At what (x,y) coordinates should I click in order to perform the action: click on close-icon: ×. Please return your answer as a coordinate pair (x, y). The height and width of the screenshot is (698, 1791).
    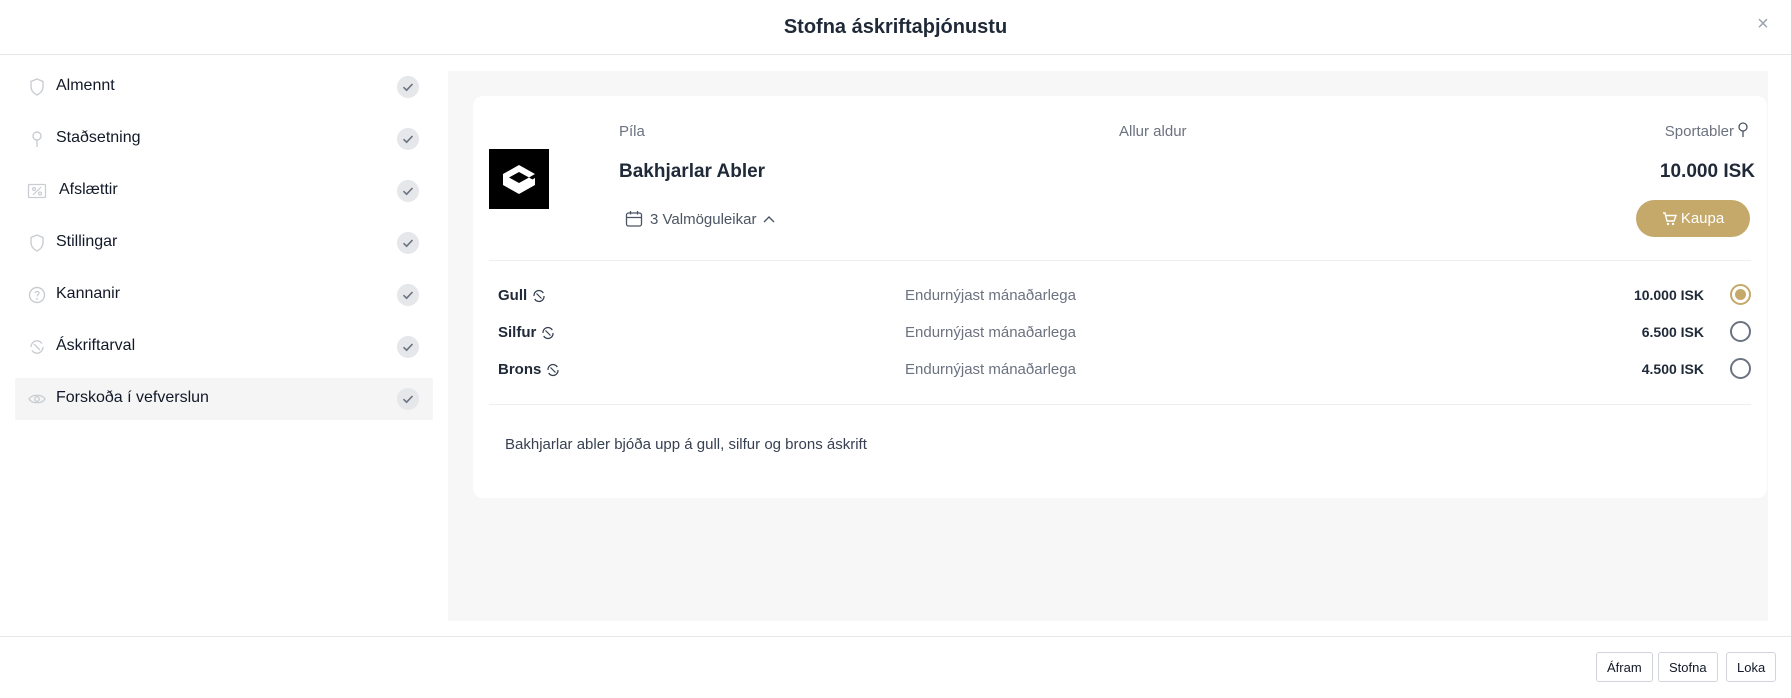
    Looking at the image, I should click on (1763, 24).